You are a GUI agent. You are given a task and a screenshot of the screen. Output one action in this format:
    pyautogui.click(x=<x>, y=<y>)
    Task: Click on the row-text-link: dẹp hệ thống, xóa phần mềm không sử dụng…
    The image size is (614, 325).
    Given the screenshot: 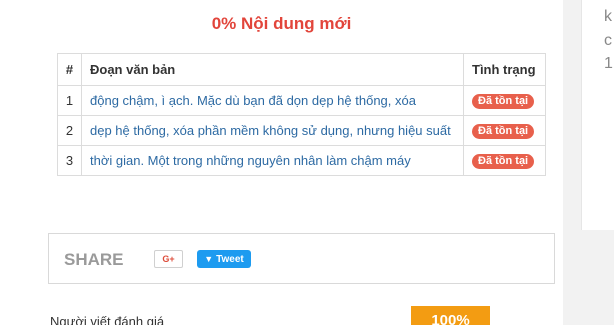 What is the action you would take?
    pyautogui.click(x=272, y=130)
    